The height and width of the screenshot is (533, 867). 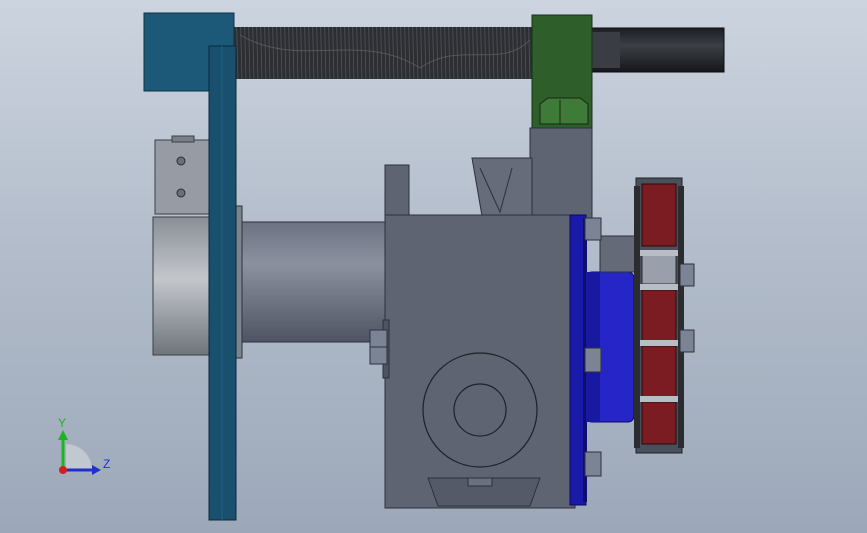 I want to click on coordinate-triad: Y Z, so click(x=84, y=445).